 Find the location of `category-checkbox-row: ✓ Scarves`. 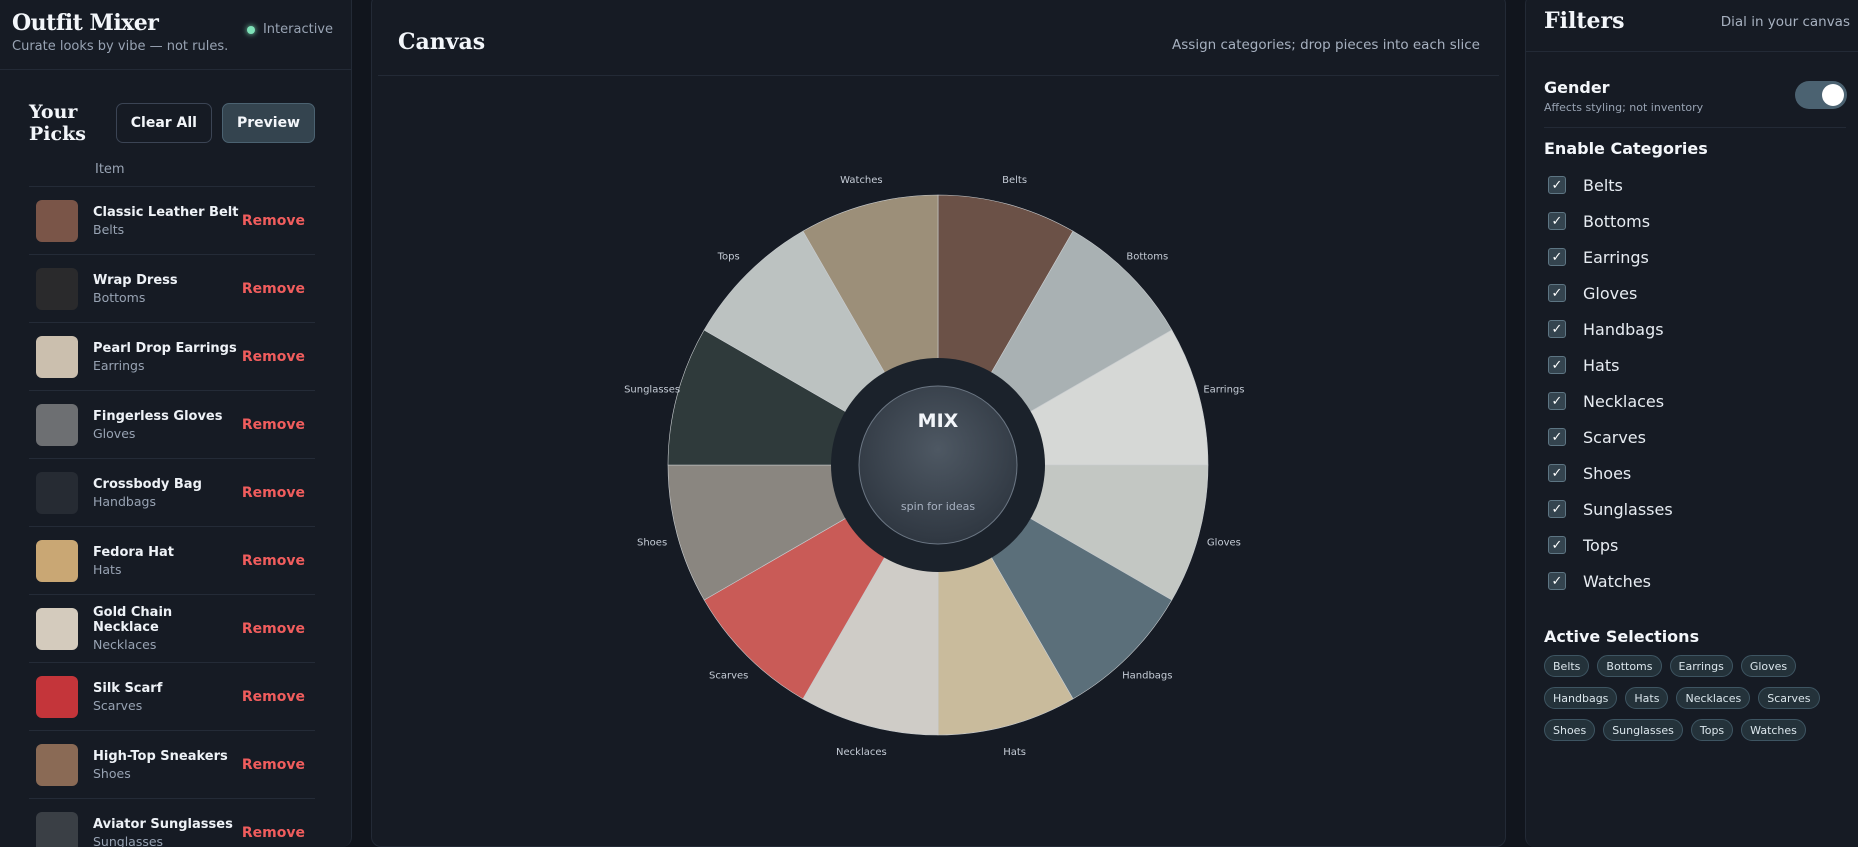

category-checkbox-row: ✓ Scarves is located at coordinates (1610, 437).